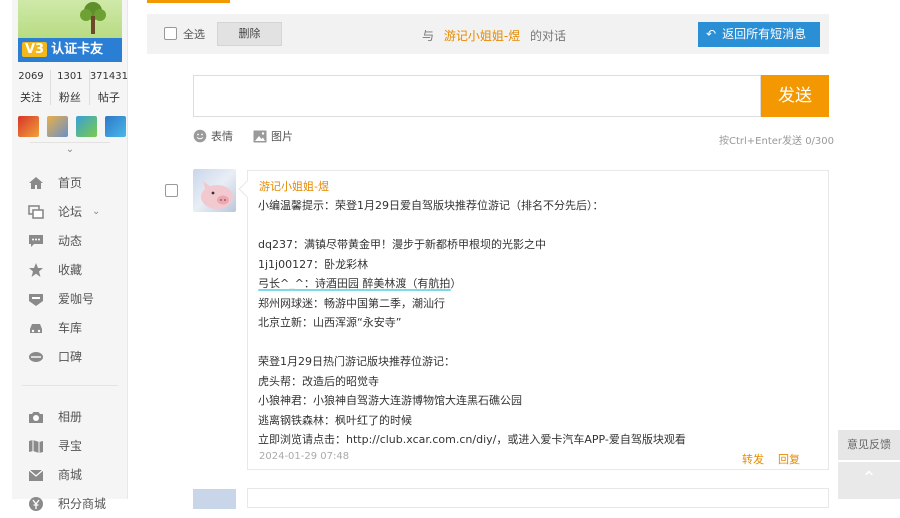 Image resolution: width=900 pixels, height=518 pixels. Describe the element at coordinates (477, 96) in the screenshot. I see `message-input` at that location.